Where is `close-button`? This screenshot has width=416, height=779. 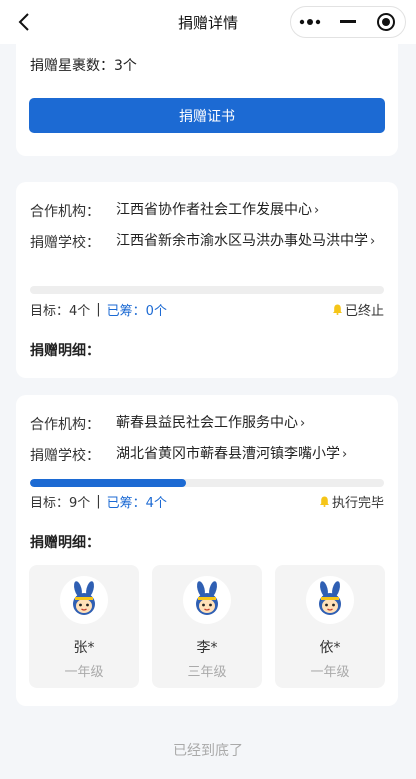
close-button is located at coordinates (386, 22).